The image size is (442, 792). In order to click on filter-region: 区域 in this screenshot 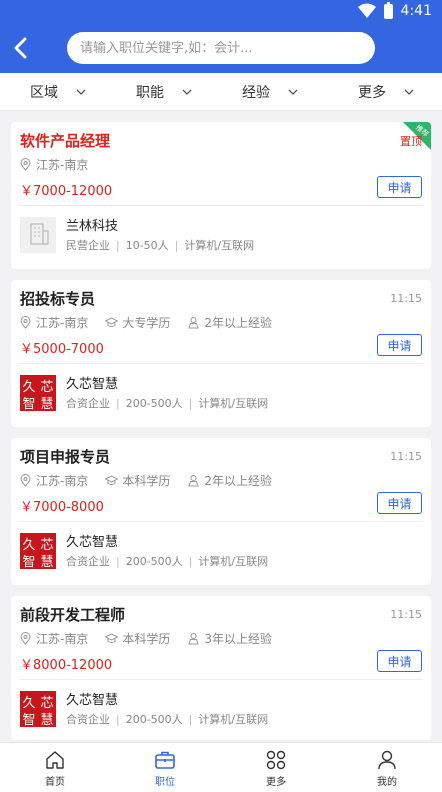, I will do `click(58, 92)`.